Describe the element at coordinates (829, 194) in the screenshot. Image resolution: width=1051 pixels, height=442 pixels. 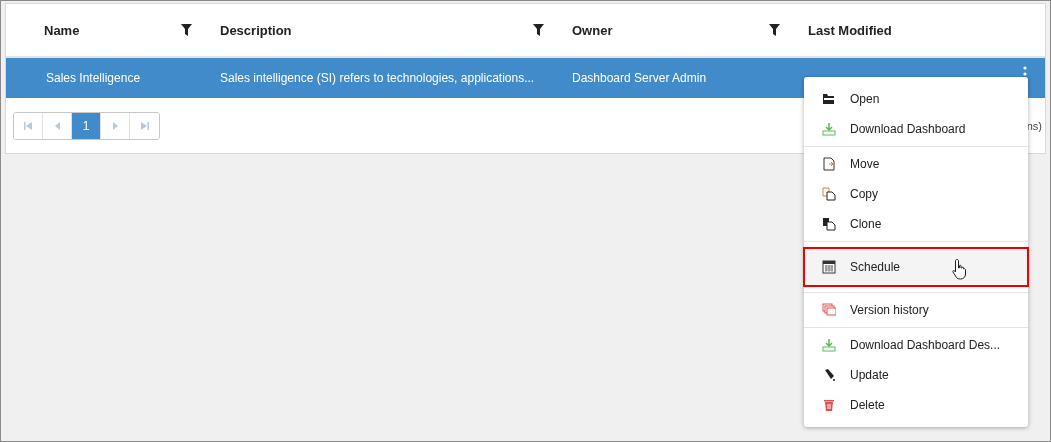
I see `copy-icon` at that location.